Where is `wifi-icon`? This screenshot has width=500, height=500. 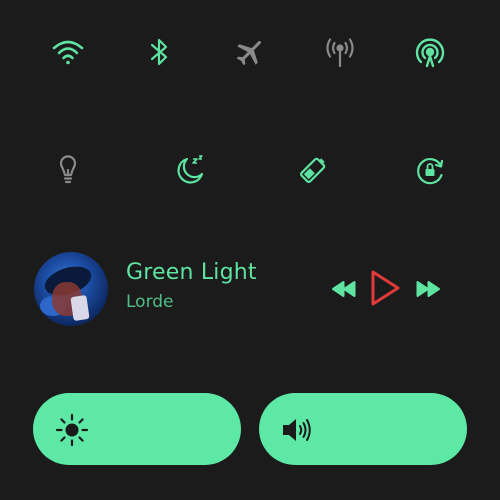 wifi-icon is located at coordinates (68, 52).